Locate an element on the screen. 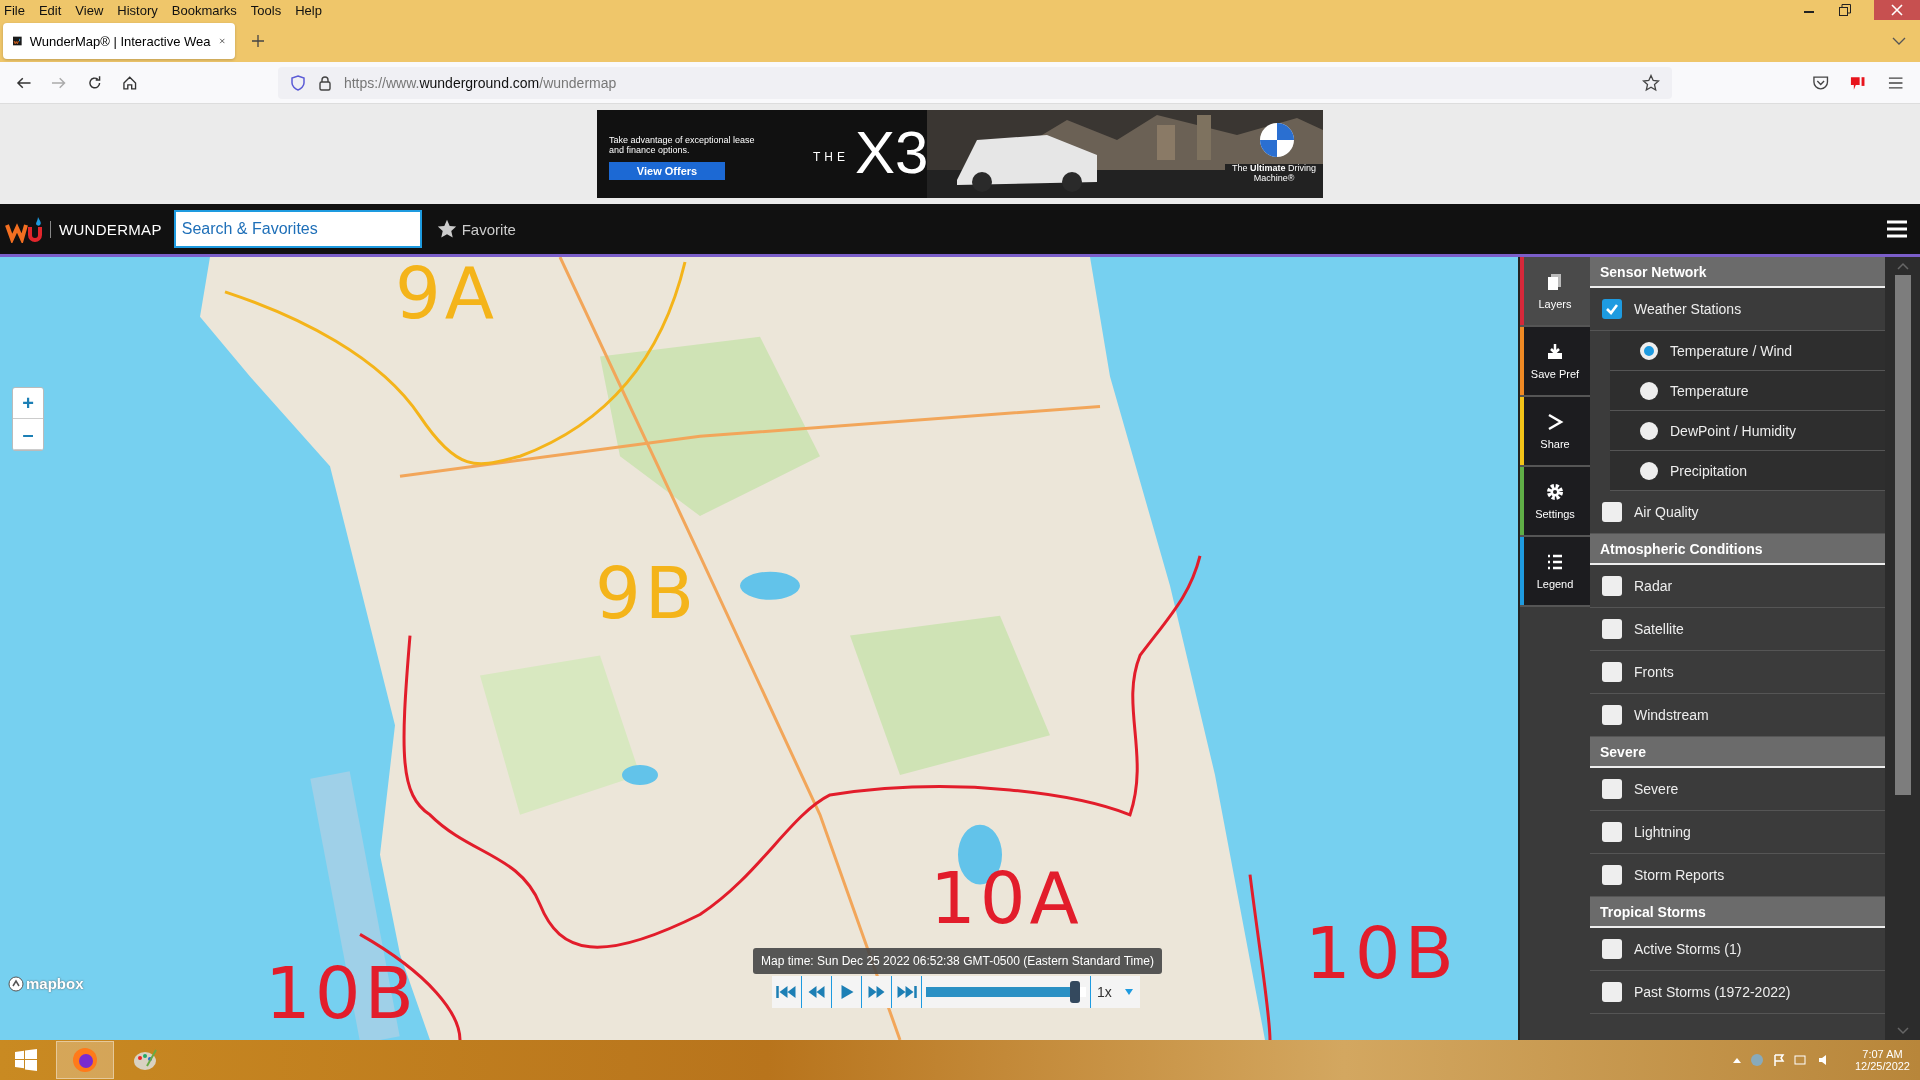  scroll-up-icon is located at coordinates (1902, 266).